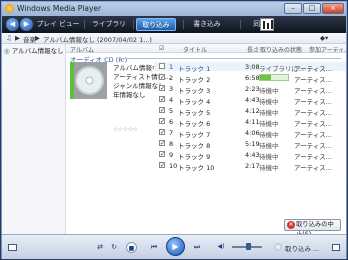 This screenshot has height=260, width=348. Describe the element at coordinates (12, 24) in the screenshot. I see `back-arrow-icon: ◀` at that location.